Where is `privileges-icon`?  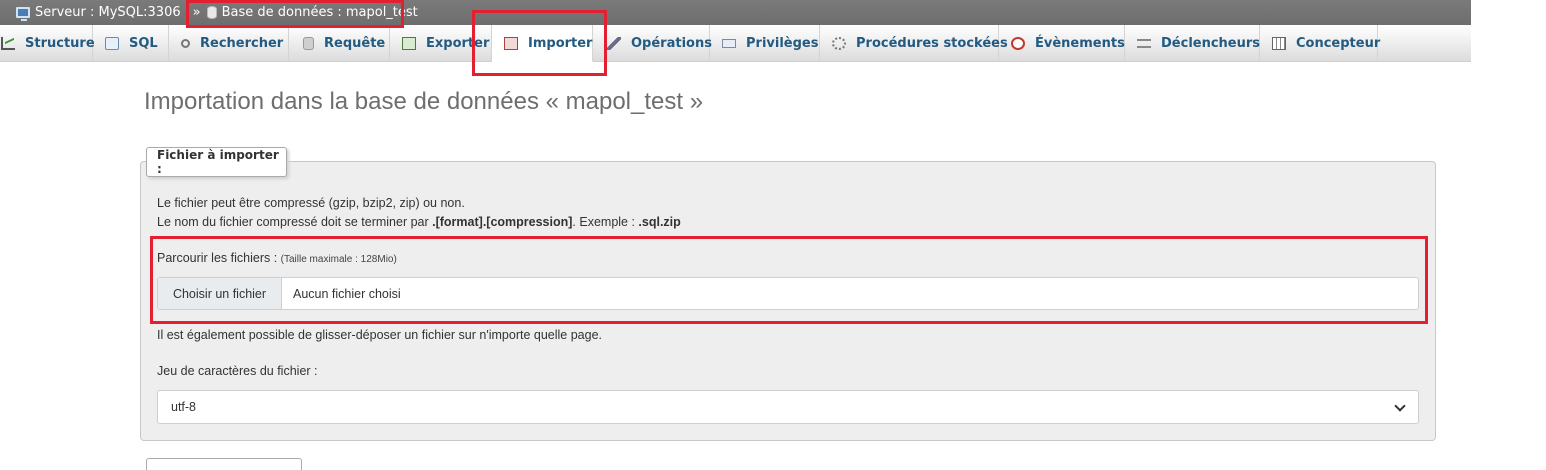 privileges-icon is located at coordinates (729, 43).